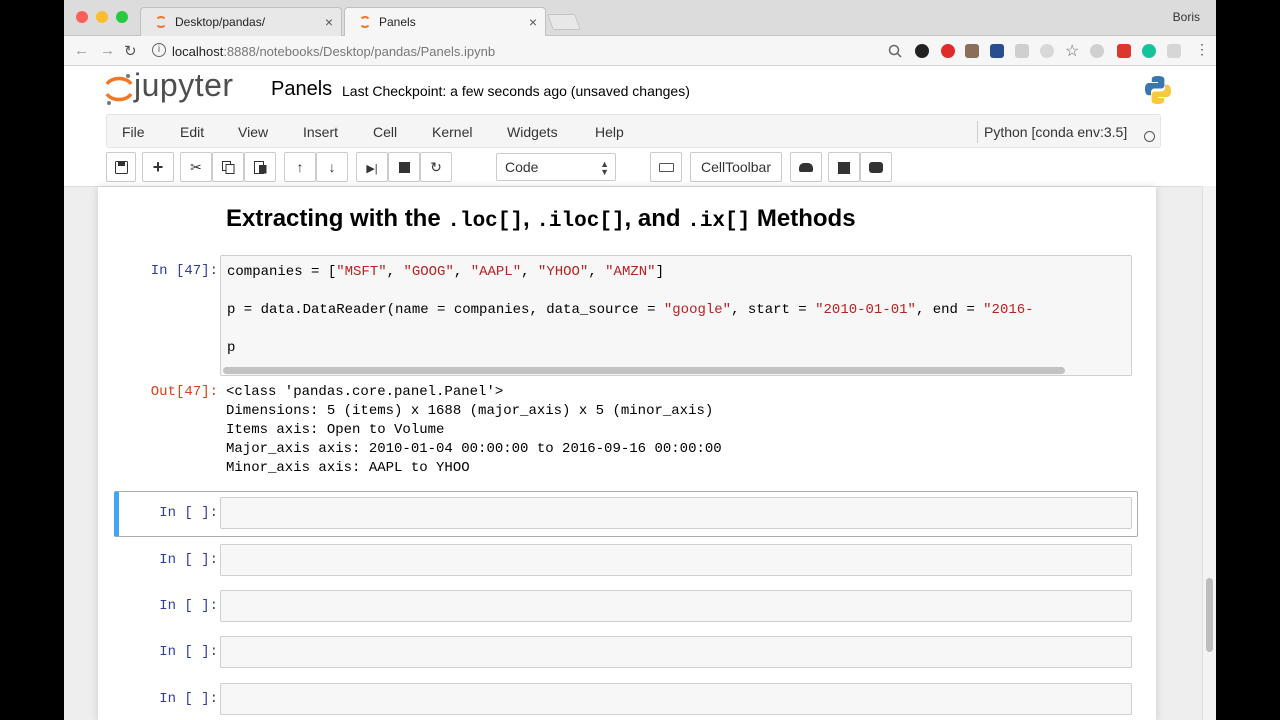 This screenshot has height=720, width=1280. I want to click on back-icon: ←, so click(81, 50).